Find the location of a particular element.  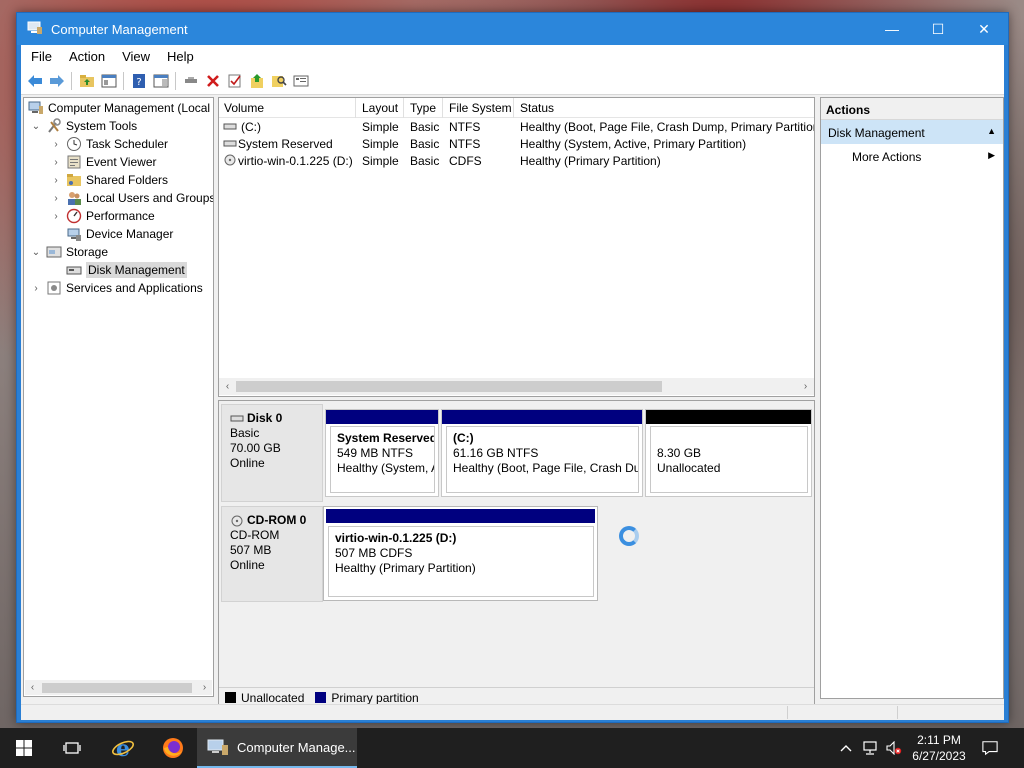

firefox-button is located at coordinates (173, 748).